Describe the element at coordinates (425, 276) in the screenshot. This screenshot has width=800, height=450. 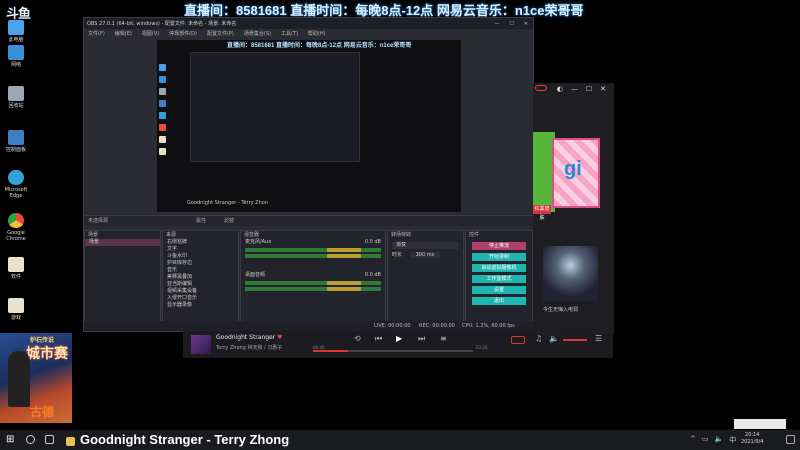
I see `transitions-dock: 转场特效 渐变 时长 300 ms` at that location.